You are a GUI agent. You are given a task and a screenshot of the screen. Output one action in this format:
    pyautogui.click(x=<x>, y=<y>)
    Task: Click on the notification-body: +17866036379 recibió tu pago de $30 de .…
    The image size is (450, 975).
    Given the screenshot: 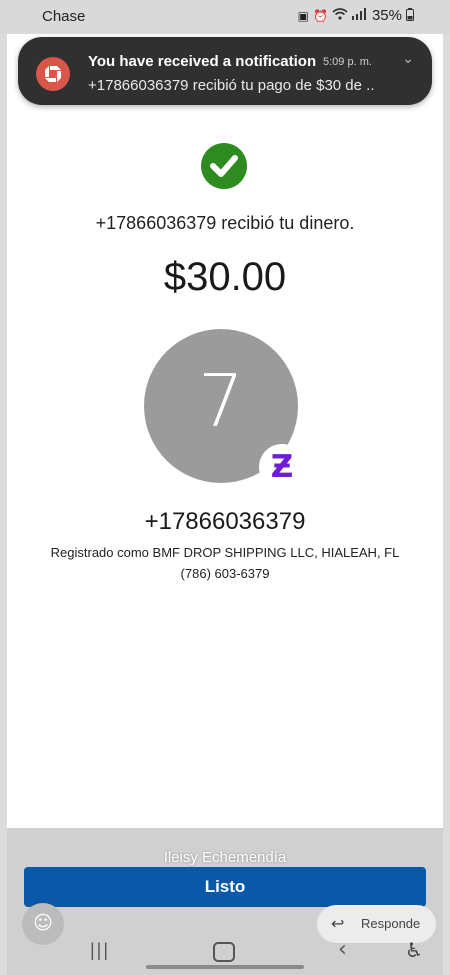 What is the action you would take?
    pyautogui.click(x=231, y=85)
    